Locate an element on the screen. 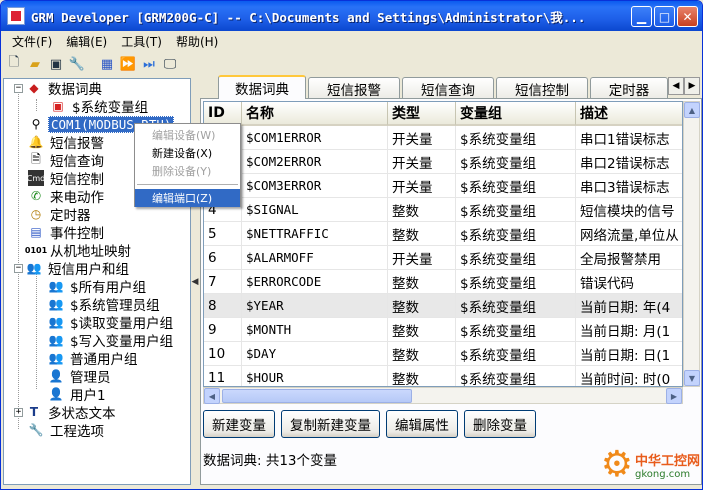 The height and width of the screenshot is (490, 703). table-cell: 11 is located at coordinates (223, 376).